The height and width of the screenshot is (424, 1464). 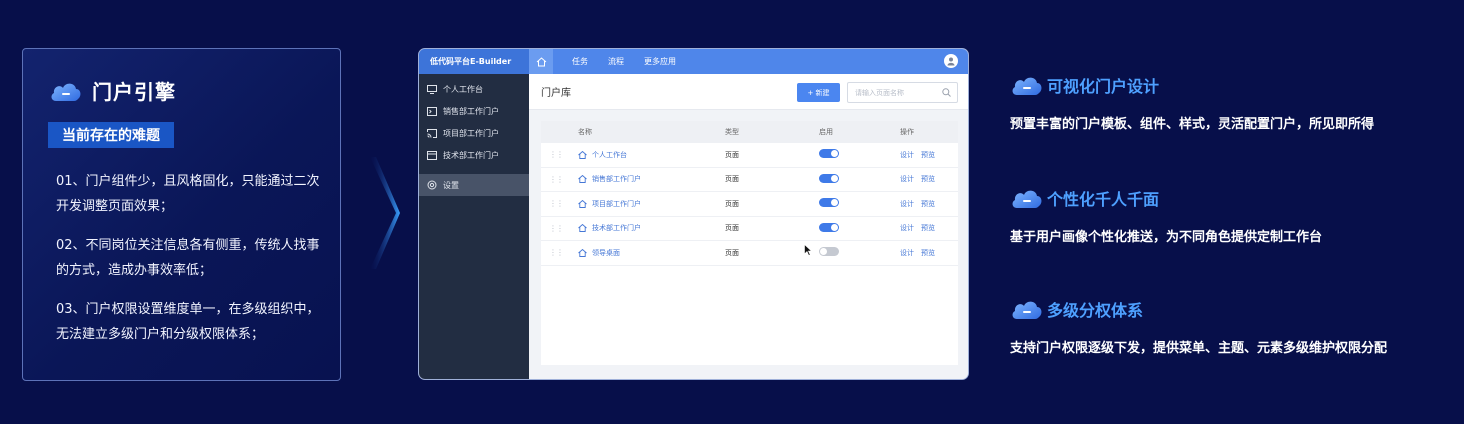 I want to click on toggle-off, so click(x=829, y=252).